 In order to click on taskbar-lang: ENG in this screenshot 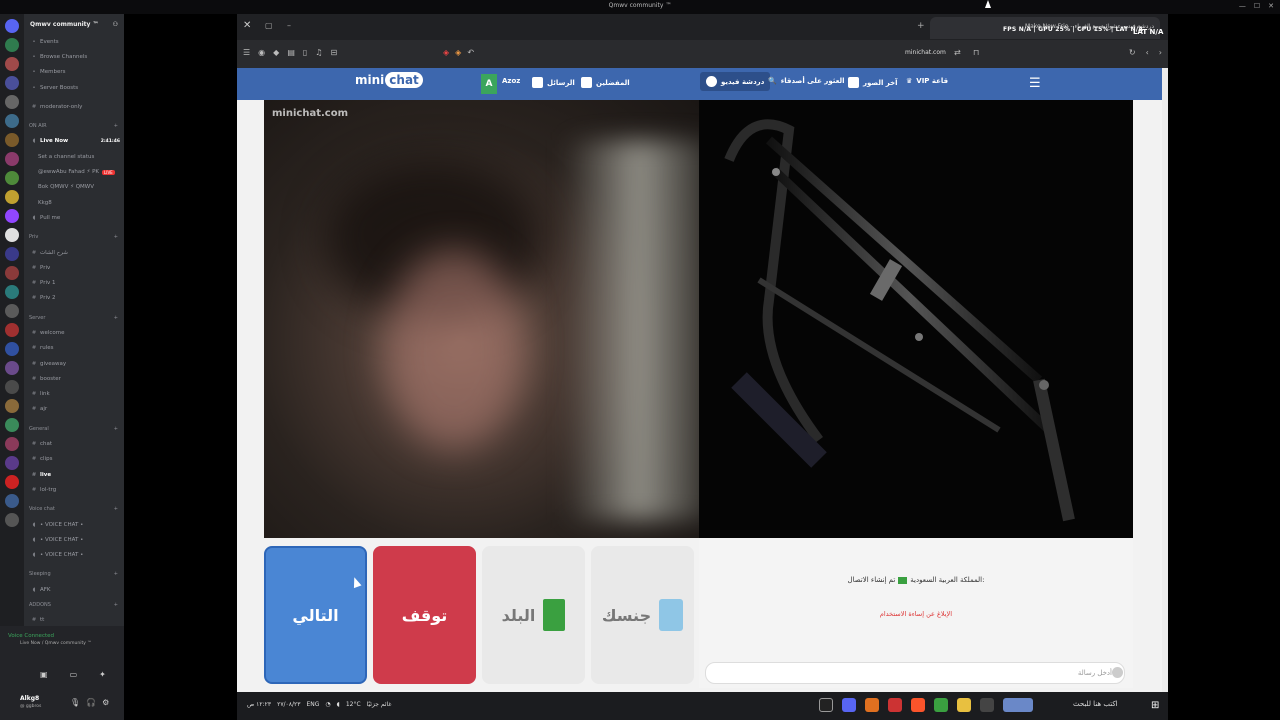, I will do `click(312, 704)`.